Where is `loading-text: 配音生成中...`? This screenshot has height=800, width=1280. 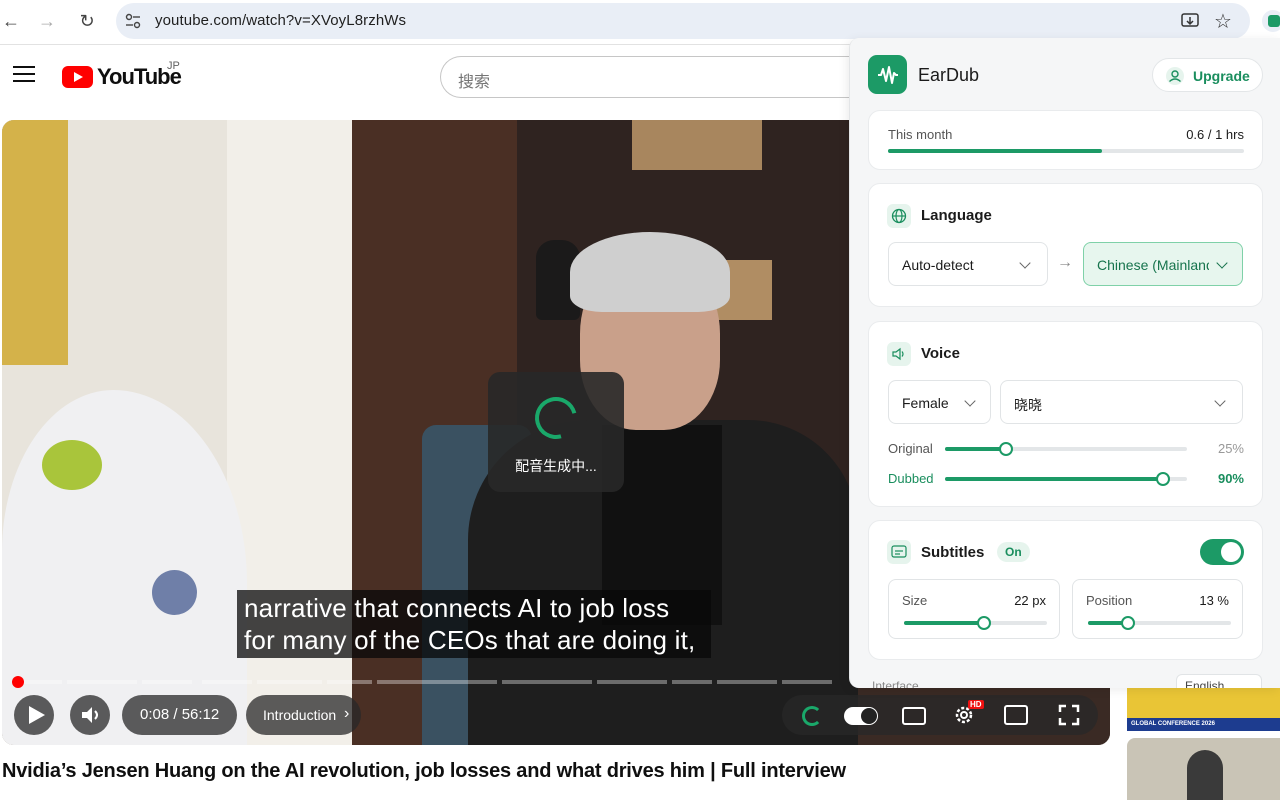 loading-text: 配音生成中... is located at coordinates (556, 466).